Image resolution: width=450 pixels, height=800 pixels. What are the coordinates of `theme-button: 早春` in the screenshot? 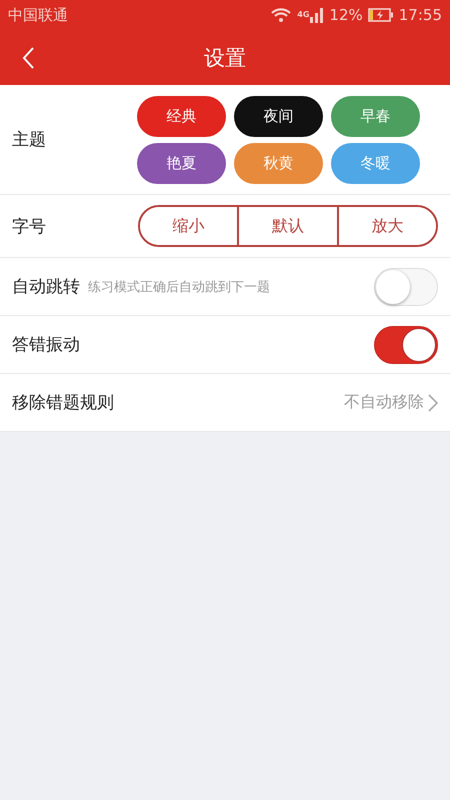 It's located at (375, 116).